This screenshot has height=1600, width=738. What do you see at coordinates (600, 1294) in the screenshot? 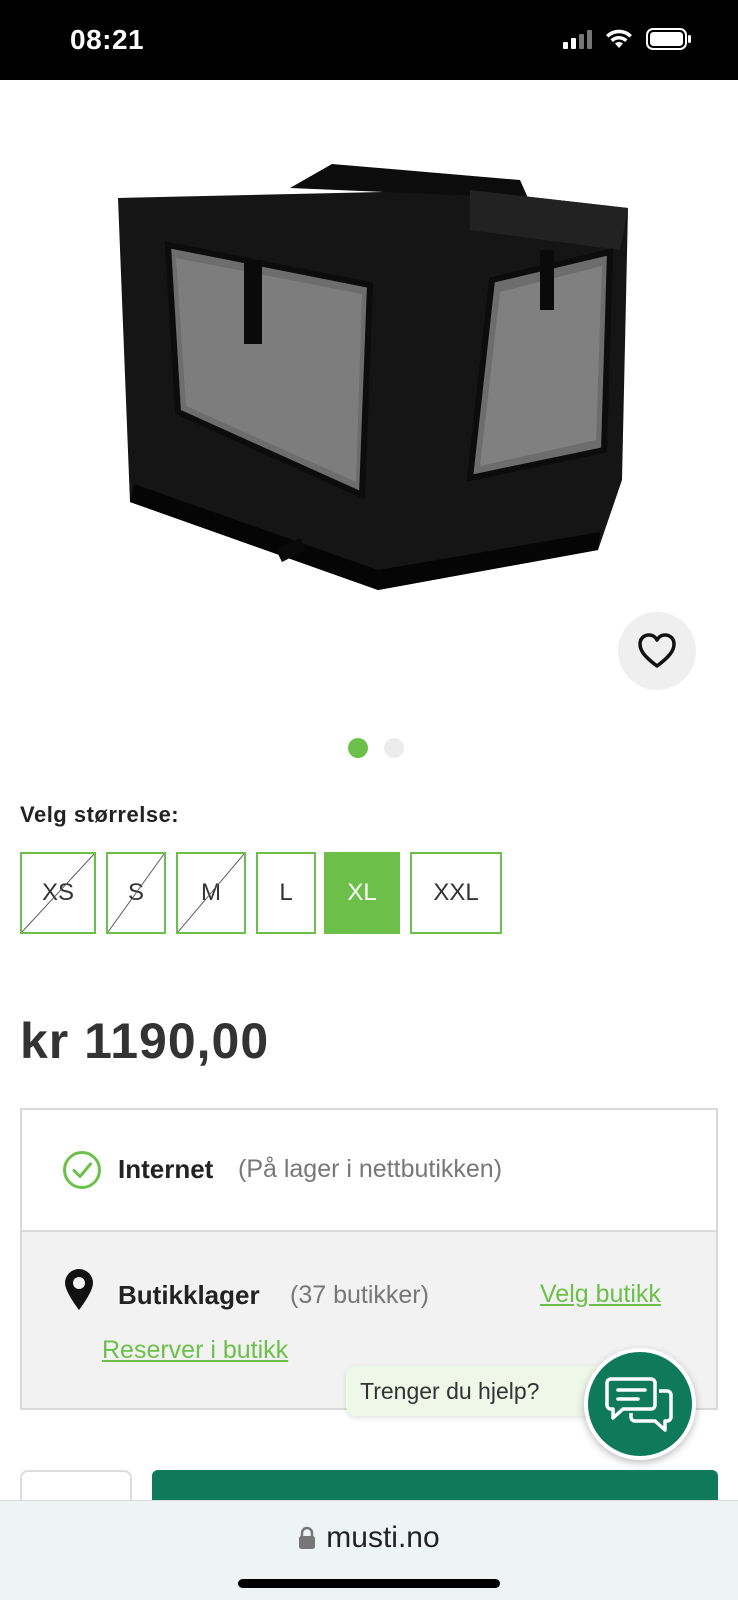
I see `choose-store-link: Velg butikk` at bounding box center [600, 1294].